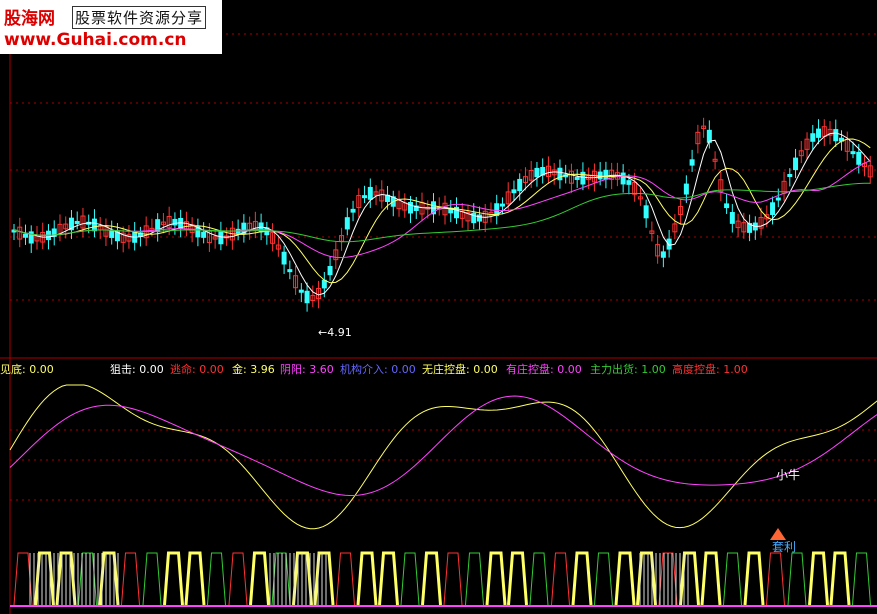 The width and height of the screenshot is (877, 614). What do you see at coordinates (788, 475) in the screenshot?
I see `ox-signal-label: 小牛` at bounding box center [788, 475].